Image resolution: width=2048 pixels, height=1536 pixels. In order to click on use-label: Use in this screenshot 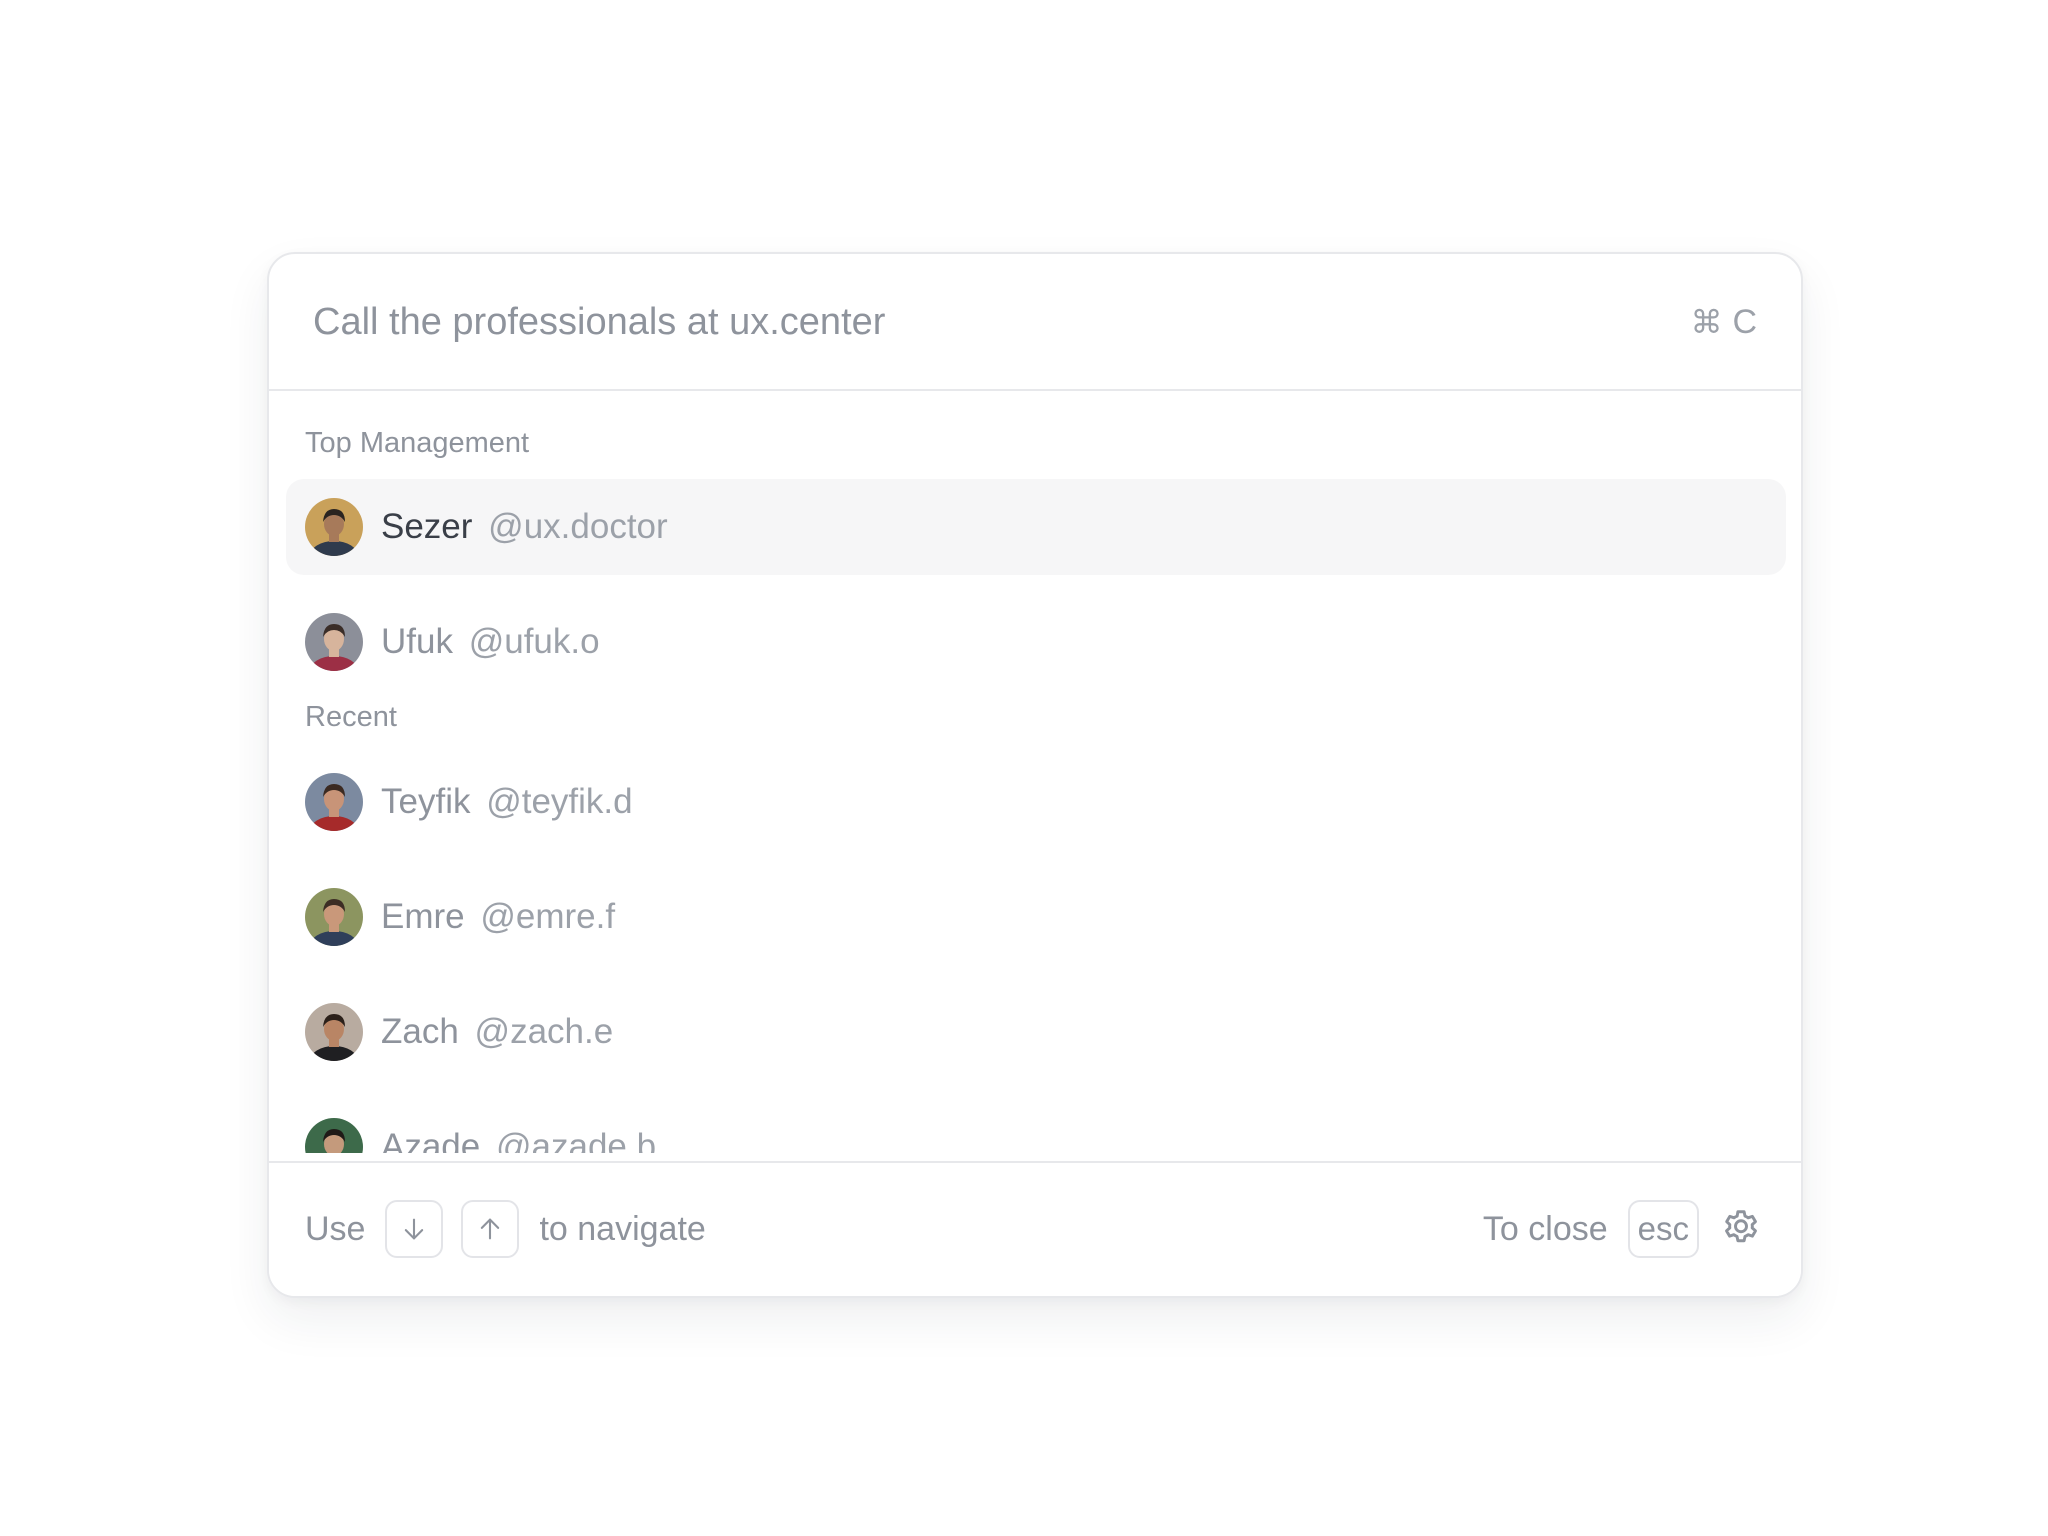, I will do `click(335, 1228)`.